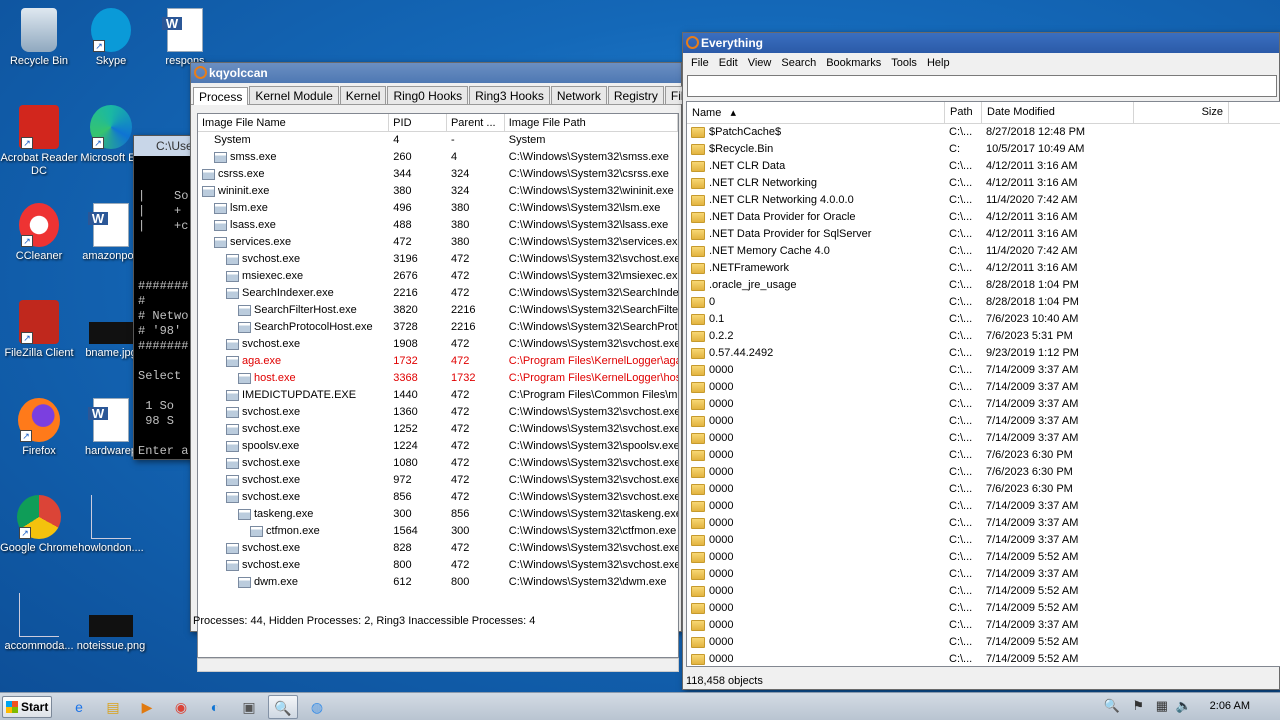  I want to click on volume-tray-icon: 🔈, so click(1184, 706).